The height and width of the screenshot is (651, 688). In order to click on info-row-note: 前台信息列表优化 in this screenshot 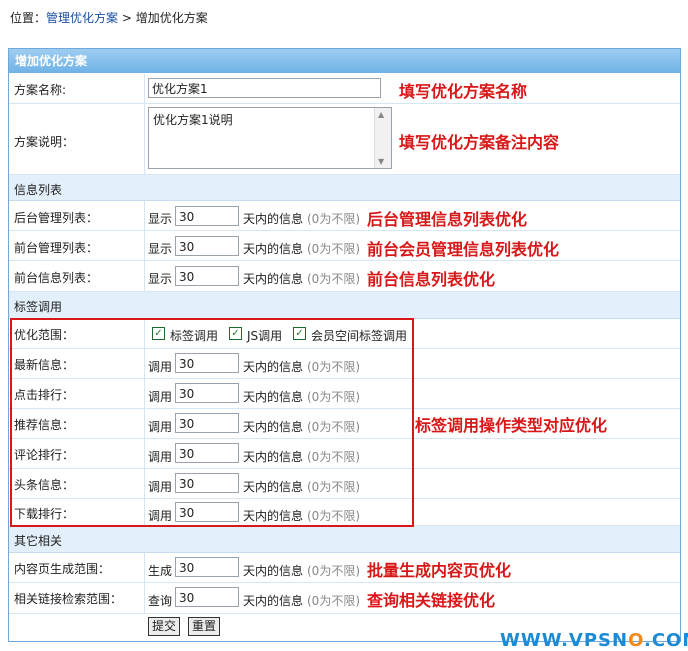, I will do `click(431, 279)`.